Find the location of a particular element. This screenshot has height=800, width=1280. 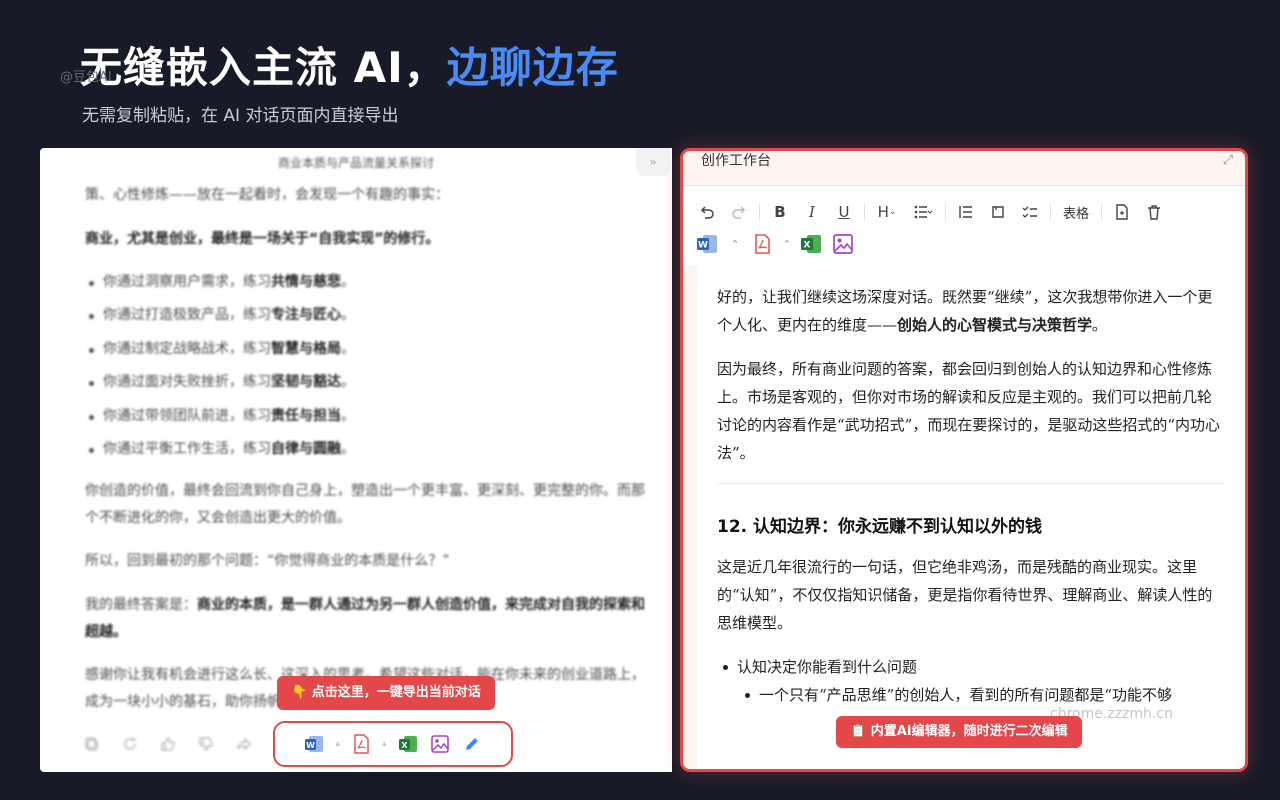

hero-title: 无缝嵌入主流 AI，边聊边存 is located at coordinates (349, 64).